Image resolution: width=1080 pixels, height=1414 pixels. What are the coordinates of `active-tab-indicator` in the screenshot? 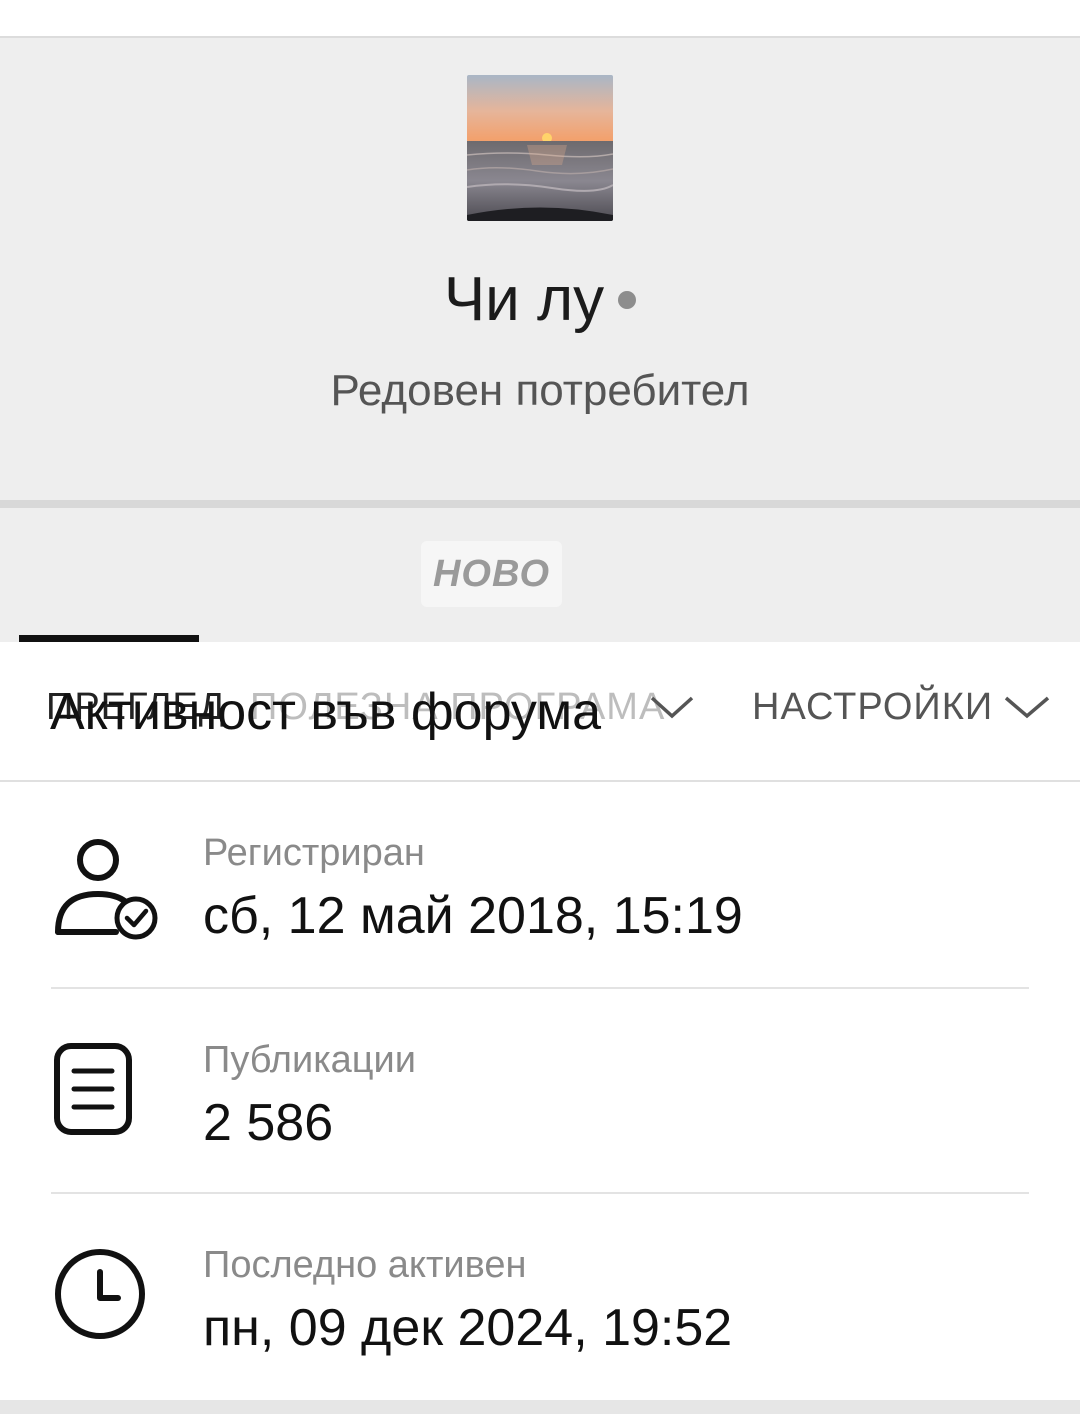 It's located at (109, 638).